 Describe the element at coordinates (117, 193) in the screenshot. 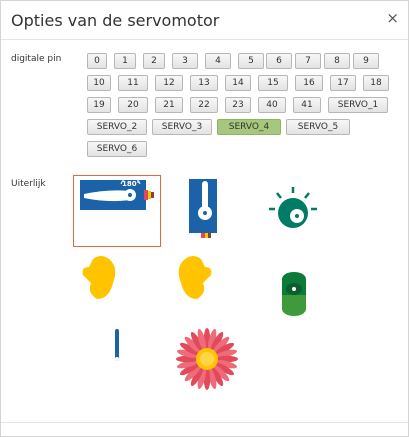

I see `servo-horizontal-icon: 180°` at that location.